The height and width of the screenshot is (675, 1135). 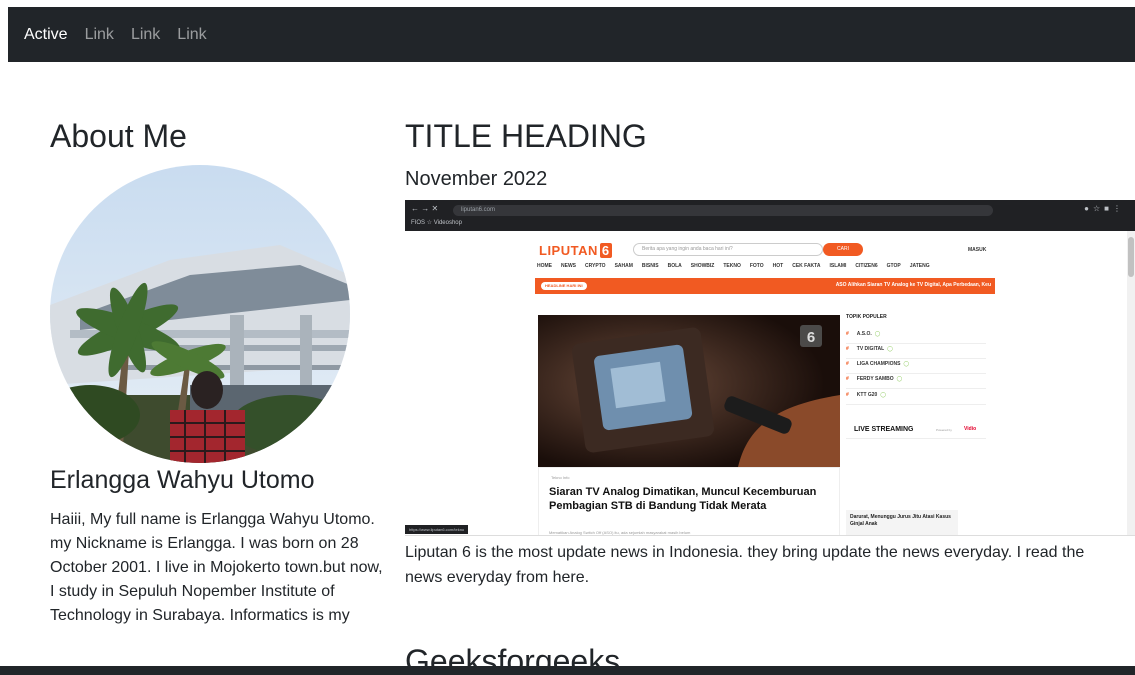 I want to click on browser-address-bar: liputan6.com, so click(x=723, y=210).